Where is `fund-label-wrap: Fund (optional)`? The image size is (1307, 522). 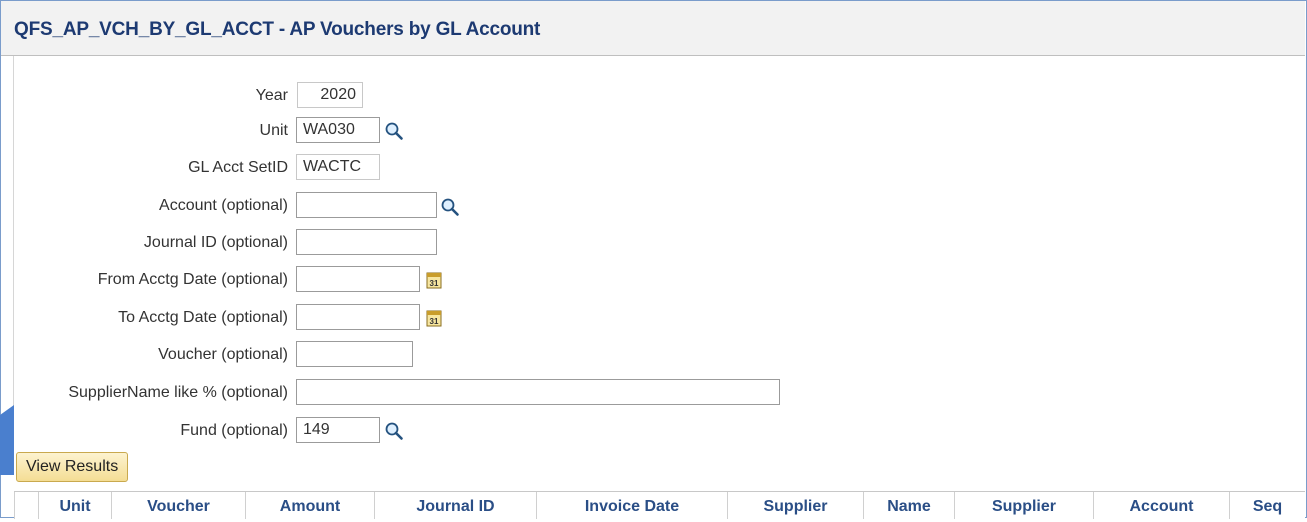
fund-label-wrap: Fund (optional) is located at coordinates (144, 431).